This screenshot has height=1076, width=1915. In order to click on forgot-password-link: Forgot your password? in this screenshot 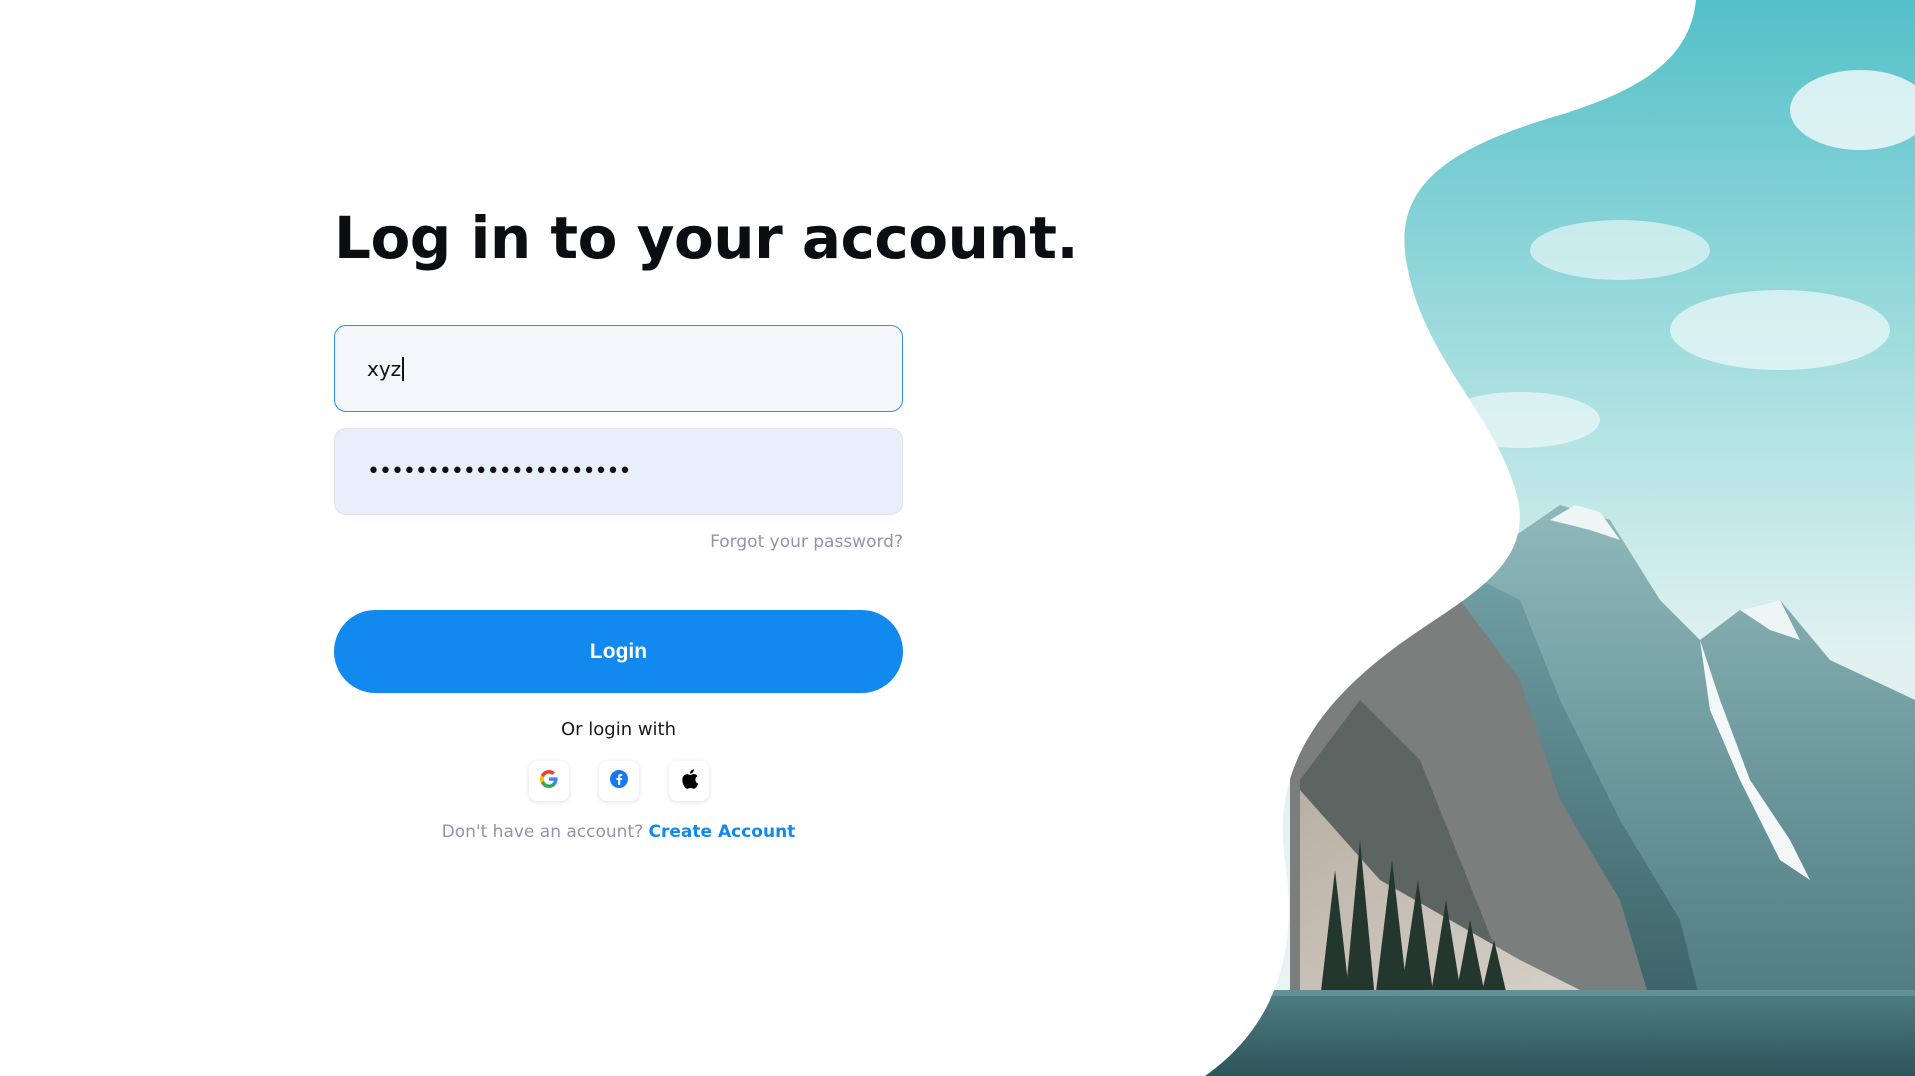, I will do `click(806, 542)`.